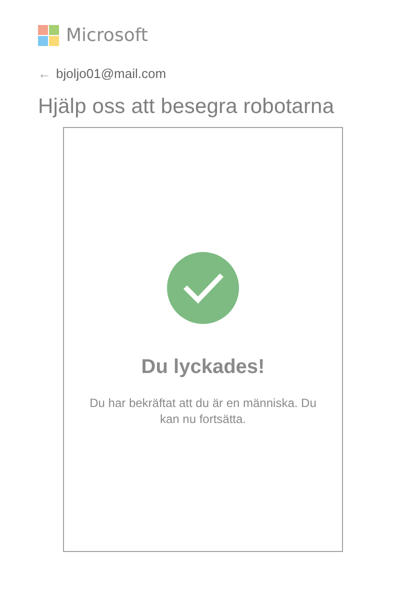  Describe the element at coordinates (107, 35) in the screenshot. I see `brand-name: Microsoft` at that location.